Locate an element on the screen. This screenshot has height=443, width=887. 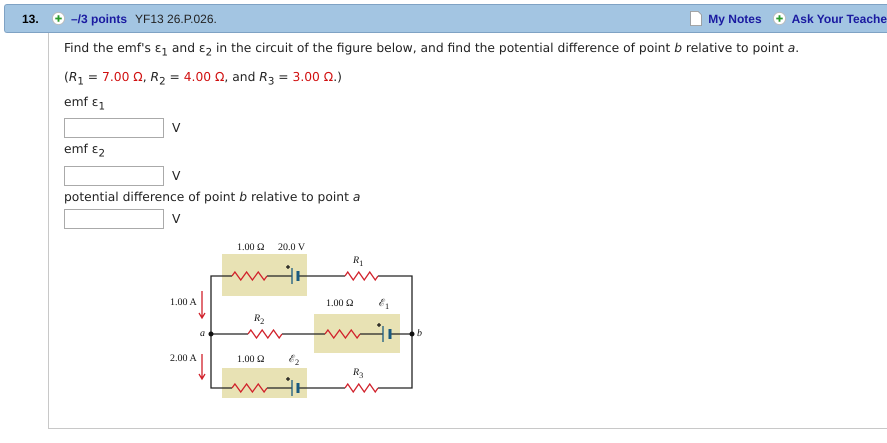
answer-label: emf ε$_{1}$ is located at coordinates (85, 104).